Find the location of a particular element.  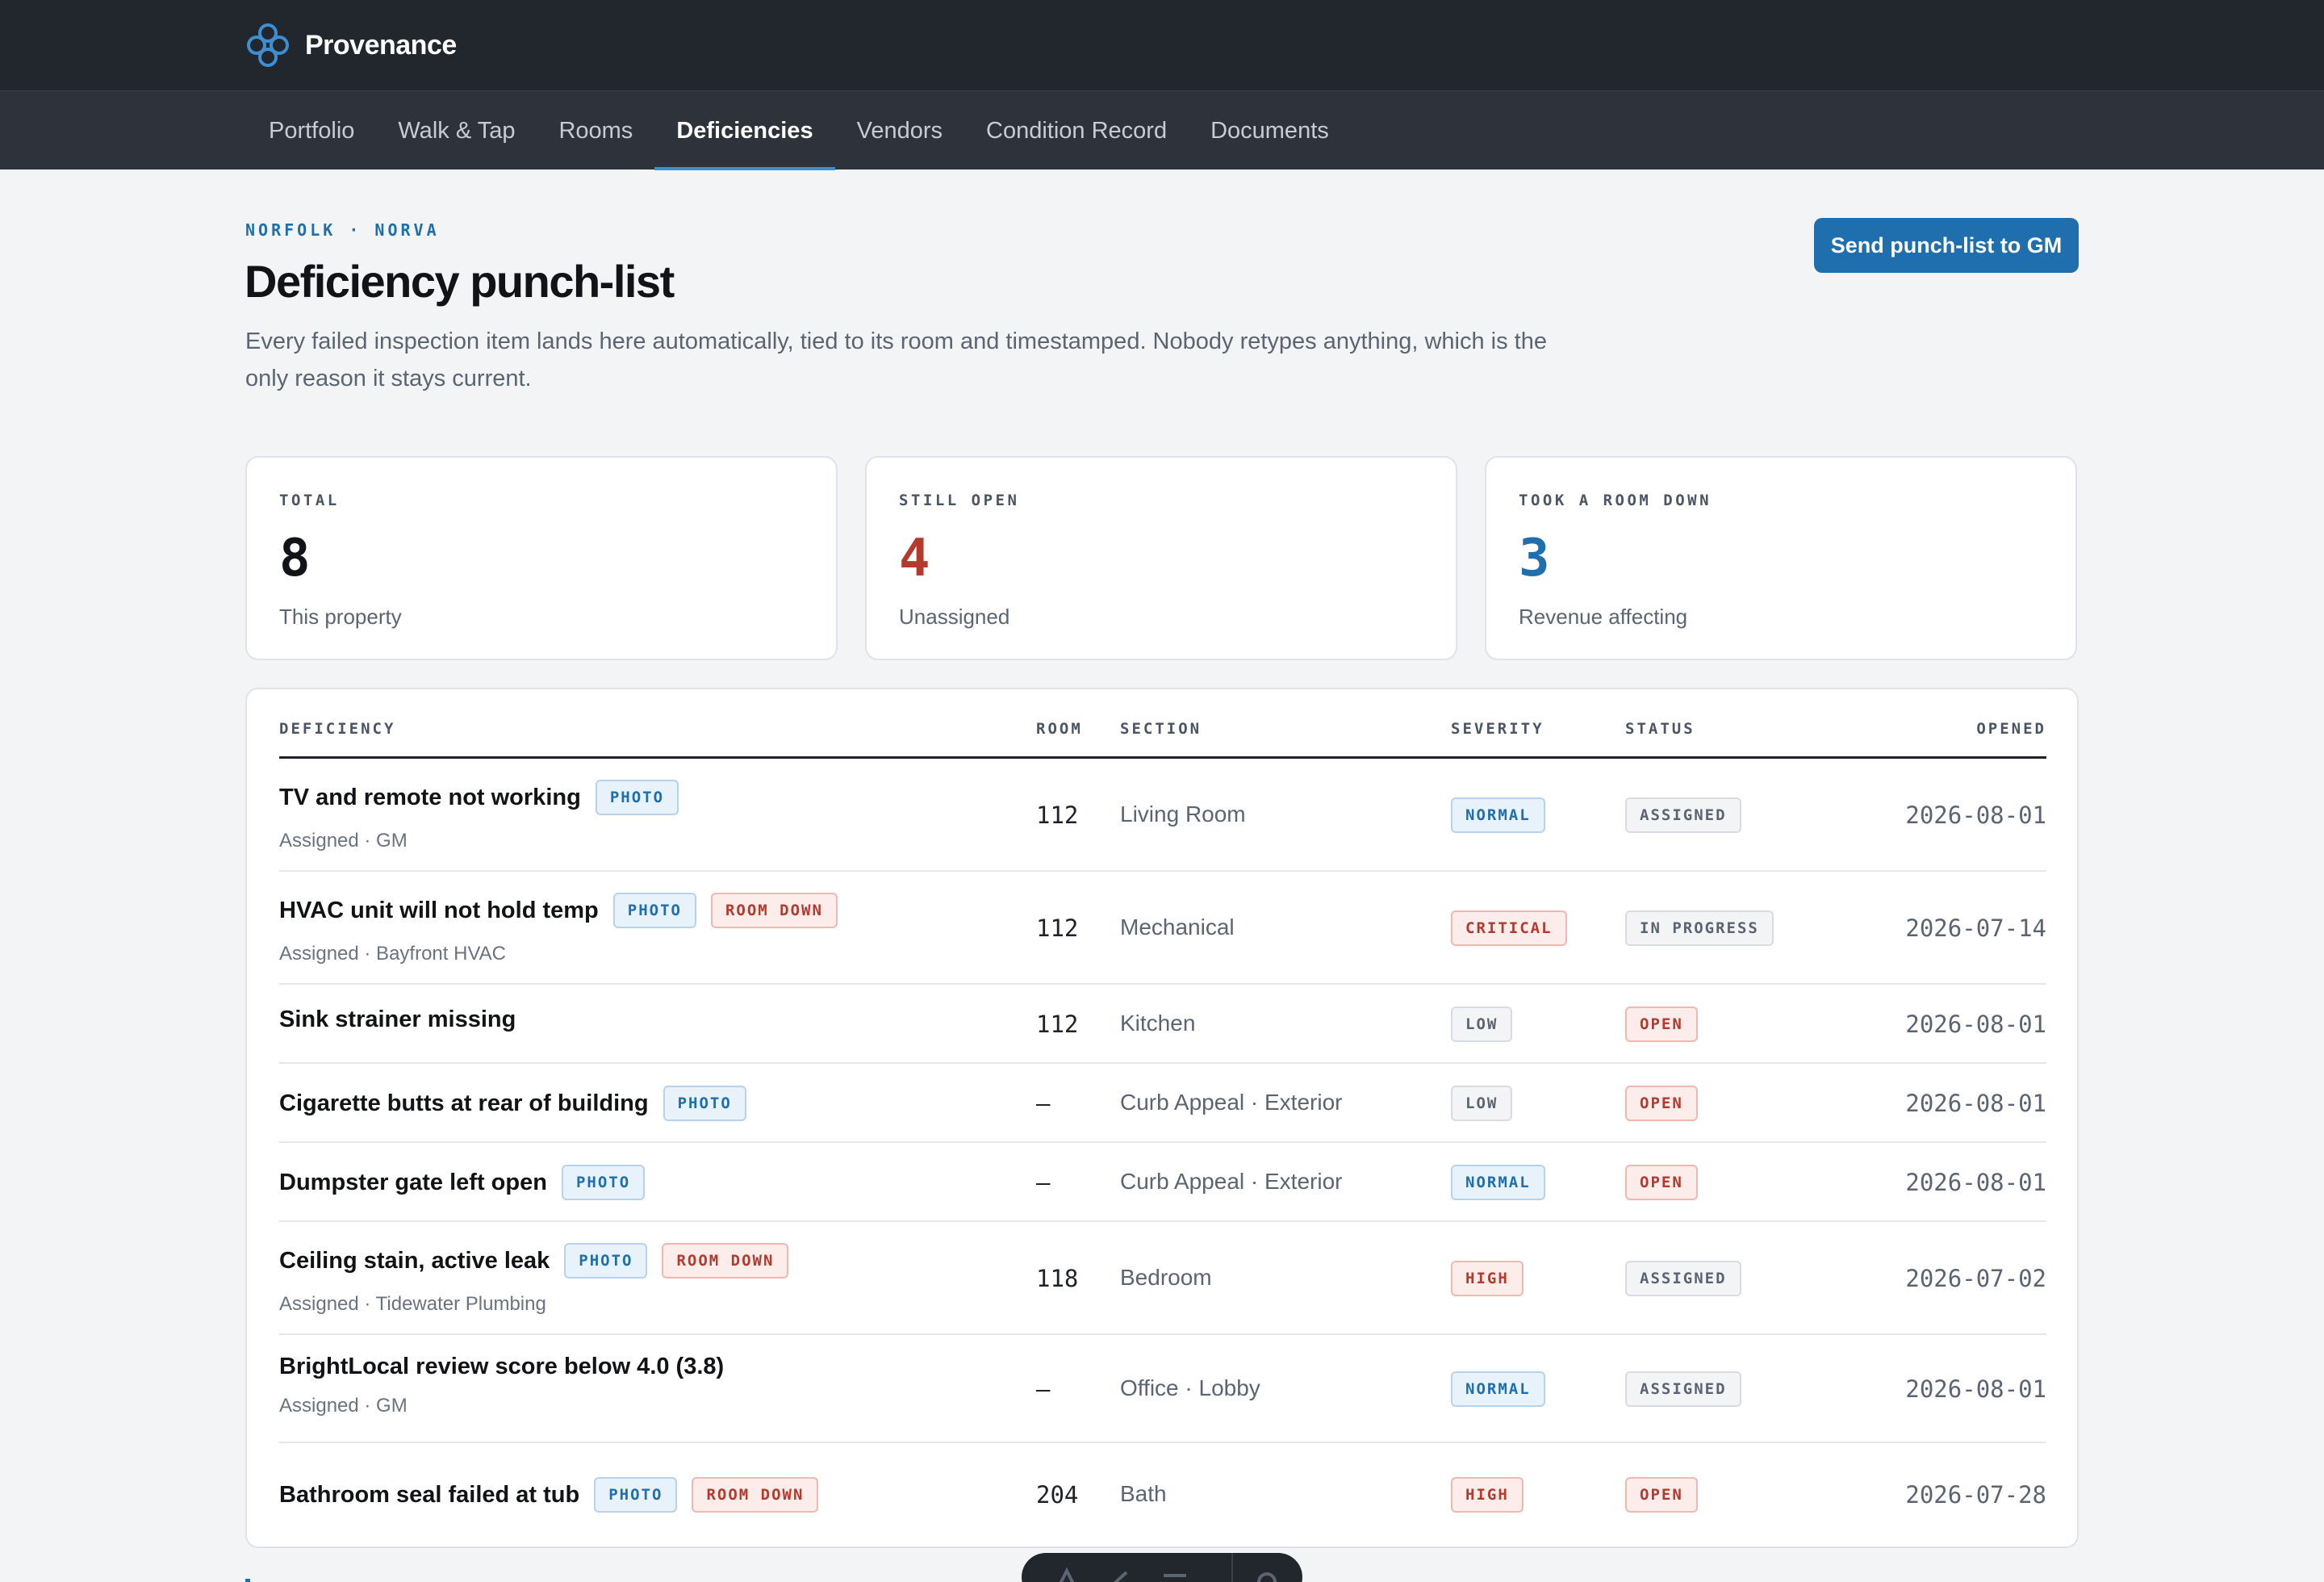

deficiency-title: Ceiling stain, active leak is located at coordinates (415, 1261).